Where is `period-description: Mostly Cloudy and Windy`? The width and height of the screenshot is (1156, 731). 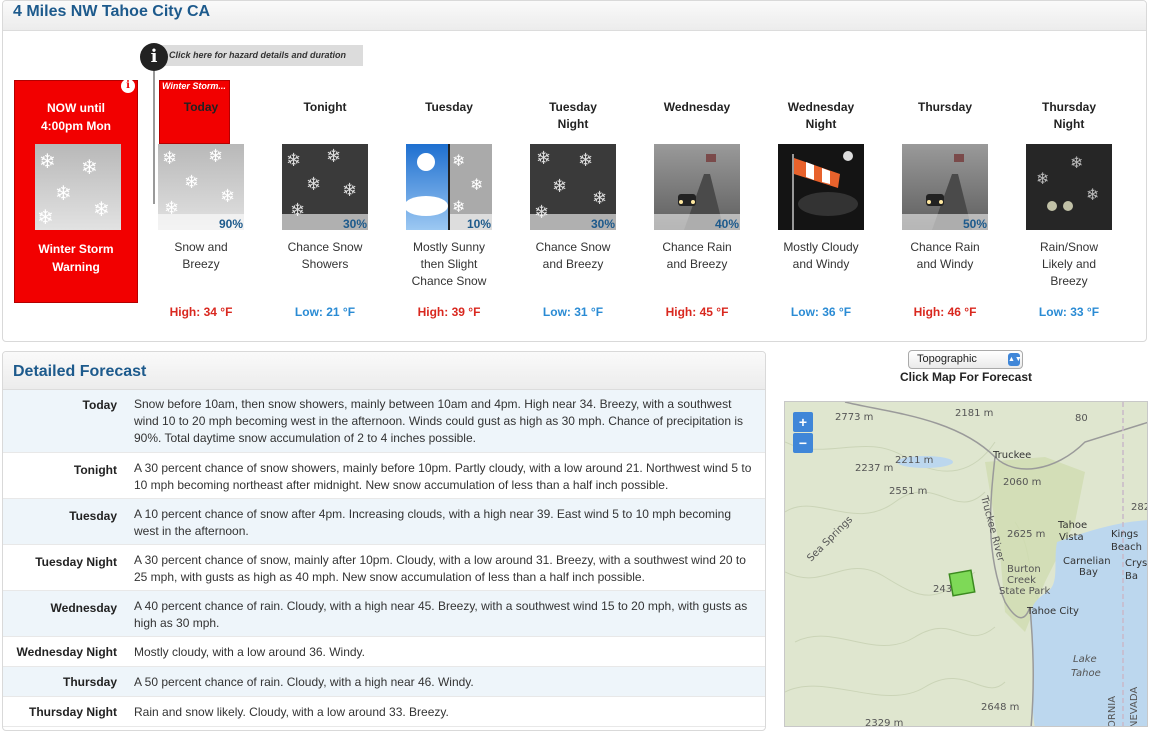
period-description: Mostly Cloudy and Windy is located at coordinates (821, 255).